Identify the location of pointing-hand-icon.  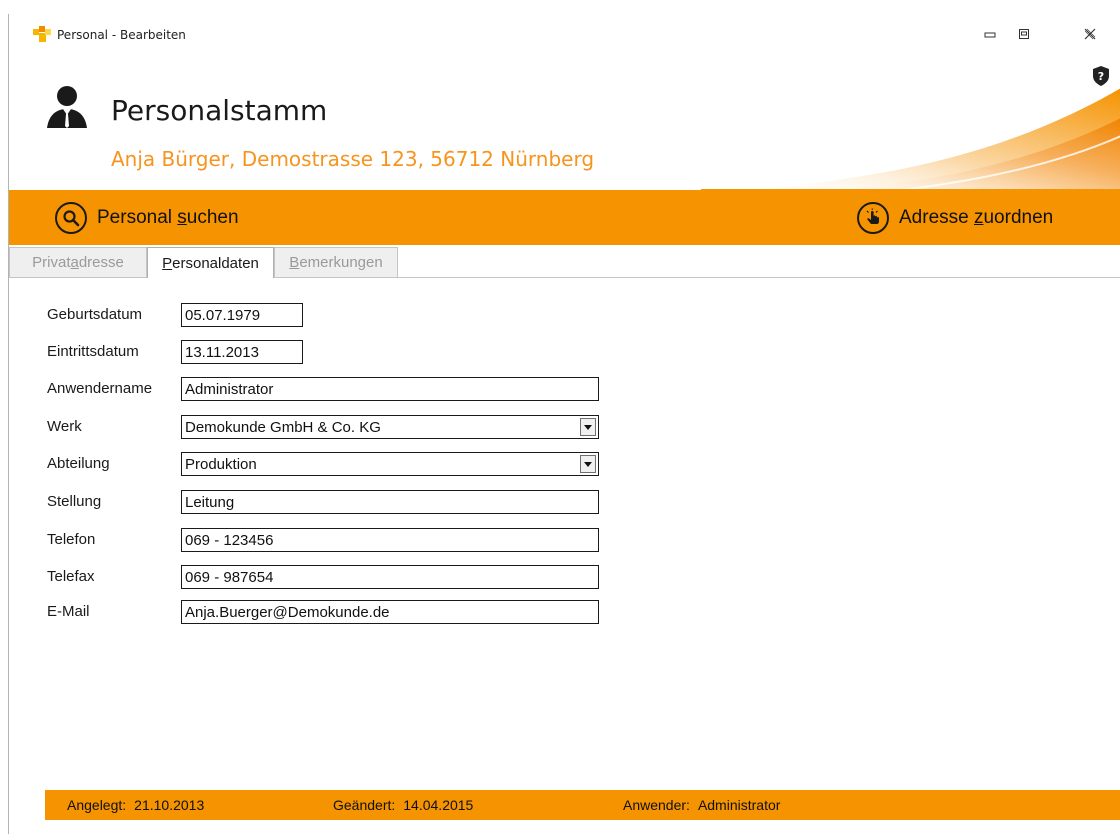
(873, 217).